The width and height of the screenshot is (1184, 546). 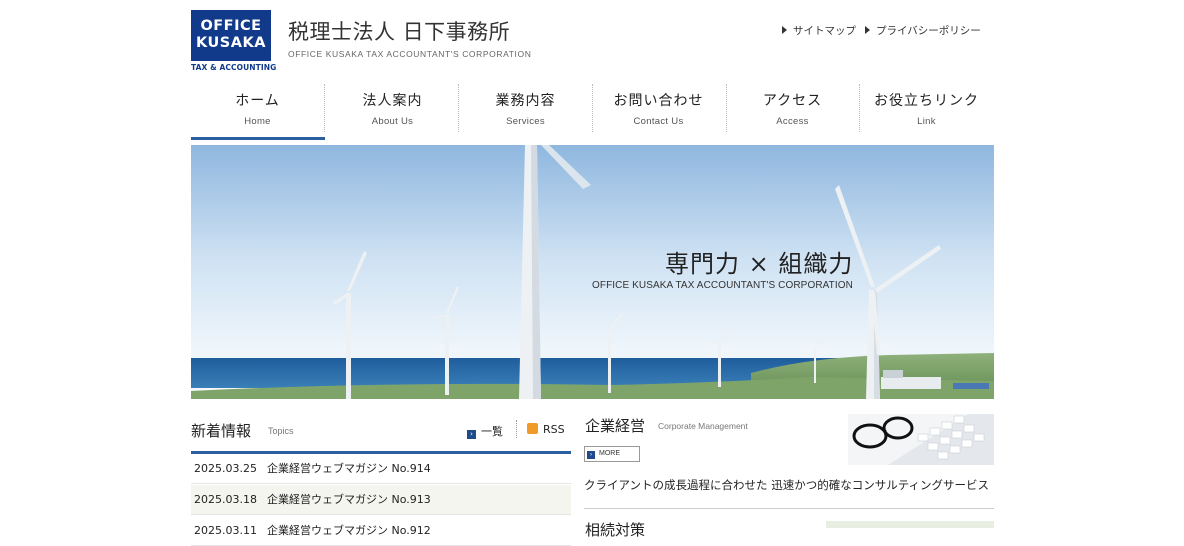 What do you see at coordinates (926, 101) in the screenshot?
I see `nav-label: お役立ちリンク` at bounding box center [926, 101].